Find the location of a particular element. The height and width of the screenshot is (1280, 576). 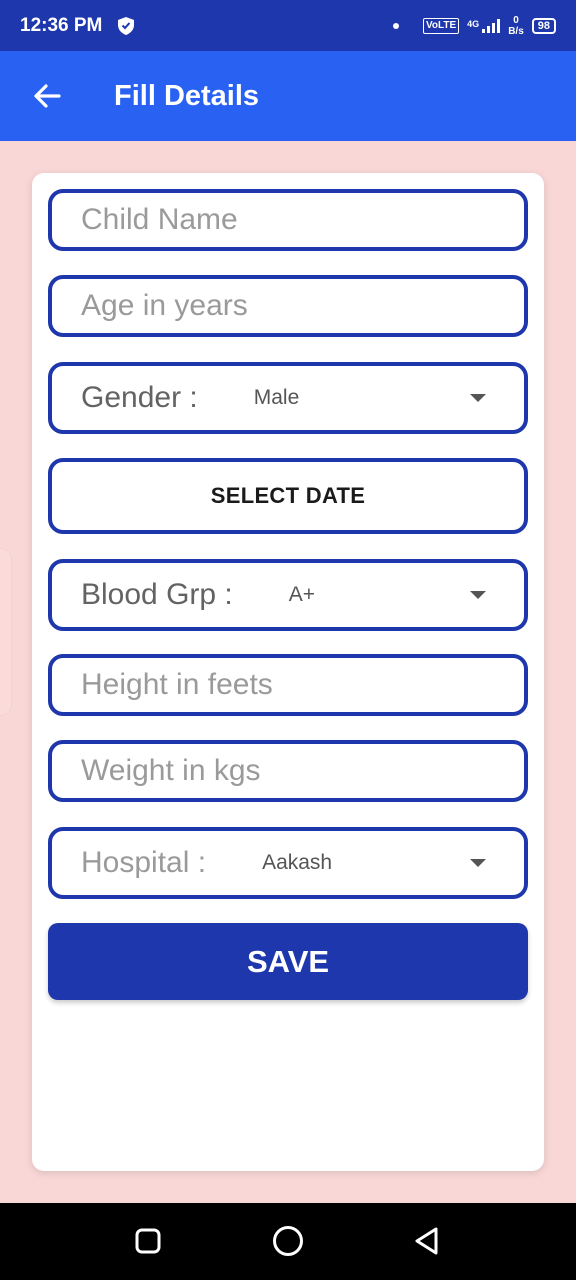

edge-panel-handle is located at coordinates (6, 632).